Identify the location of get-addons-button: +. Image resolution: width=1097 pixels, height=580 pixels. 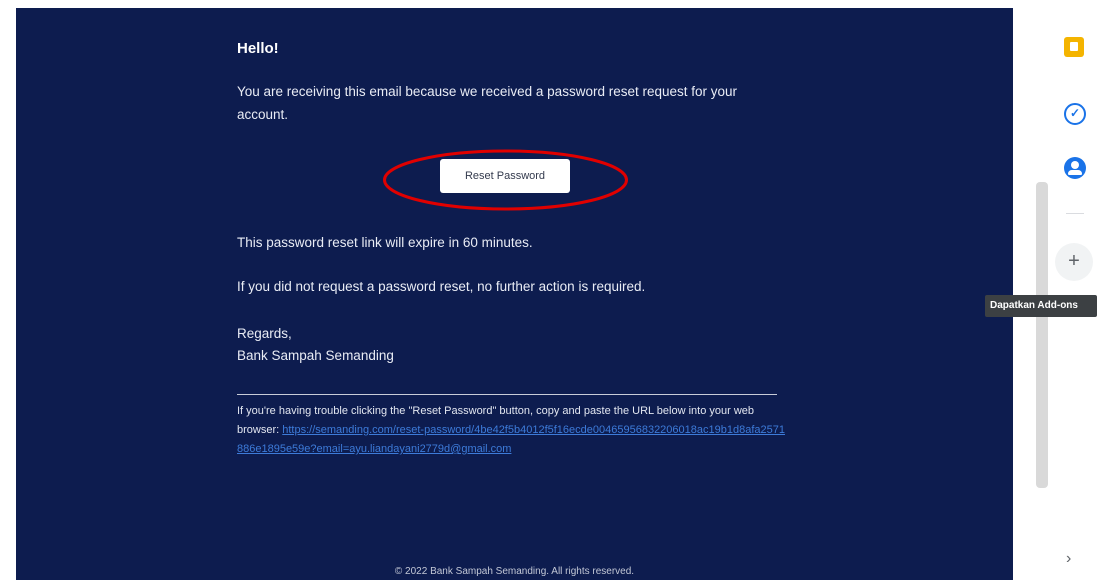
(1074, 262).